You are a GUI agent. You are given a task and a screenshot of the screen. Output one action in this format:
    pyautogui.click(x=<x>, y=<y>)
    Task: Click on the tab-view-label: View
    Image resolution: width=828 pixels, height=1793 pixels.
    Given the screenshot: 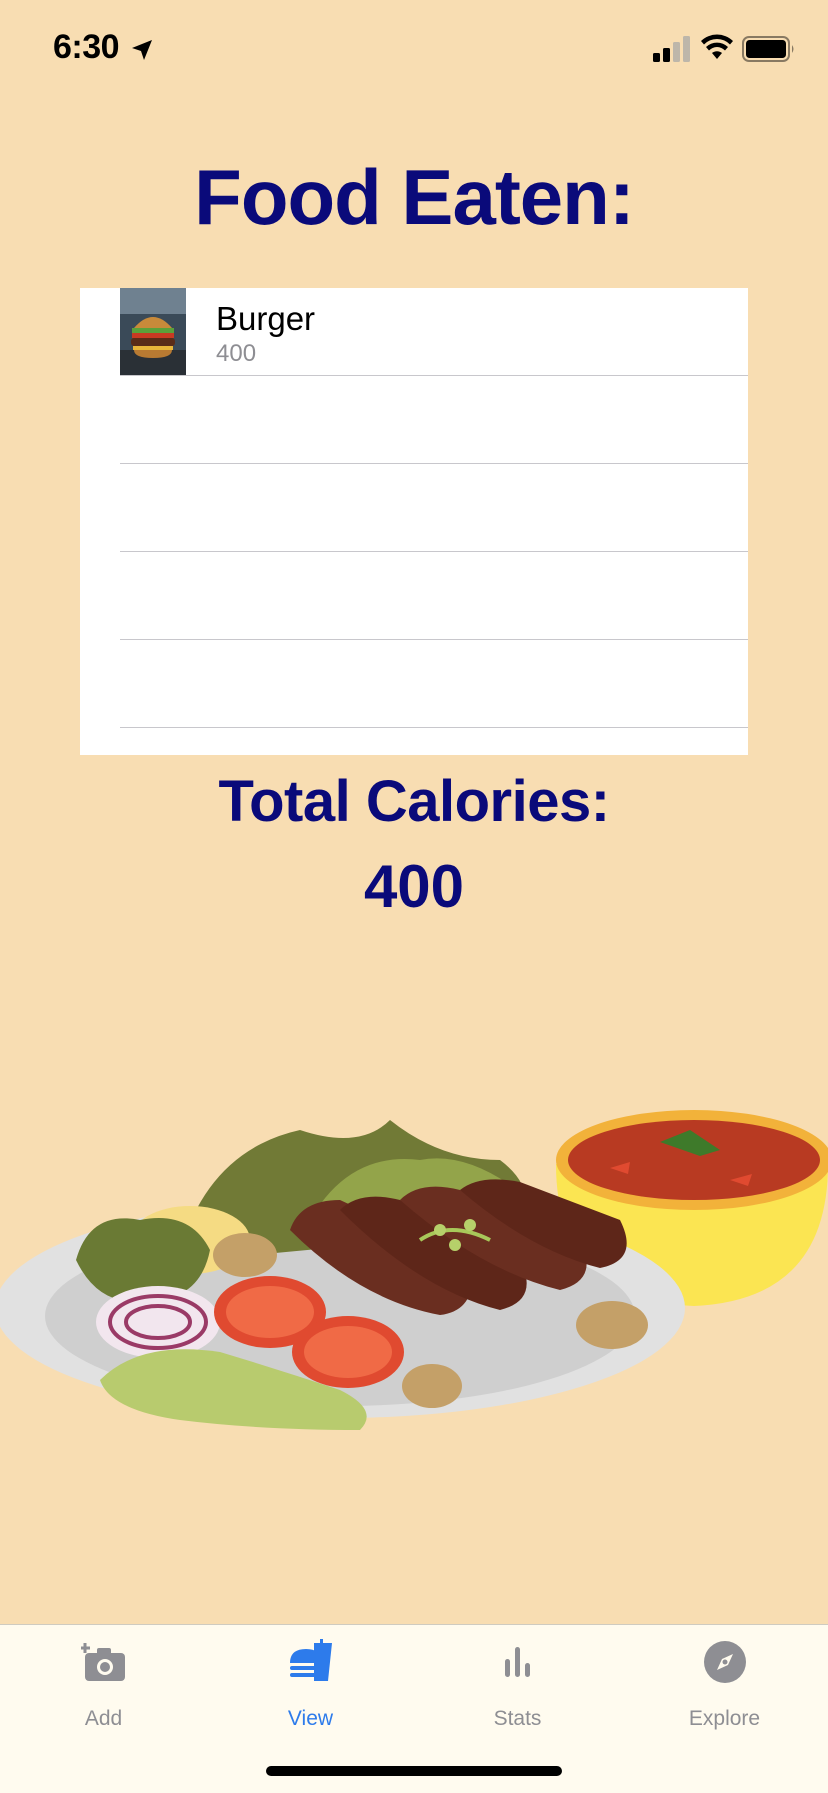 What is the action you would take?
    pyautogui.click(x=310, y=1718)
    